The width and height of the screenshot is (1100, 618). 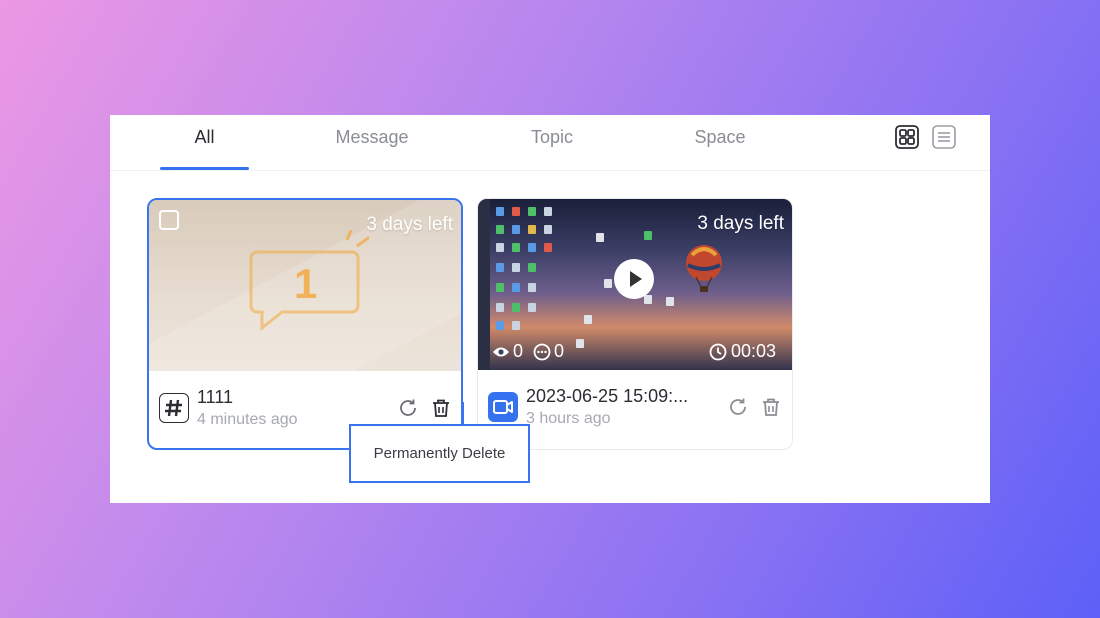 What do you see at coordinates (568, 418) in the screenshot?
I see `item-time: 3 hours ago` at bounding box center [568, 418].